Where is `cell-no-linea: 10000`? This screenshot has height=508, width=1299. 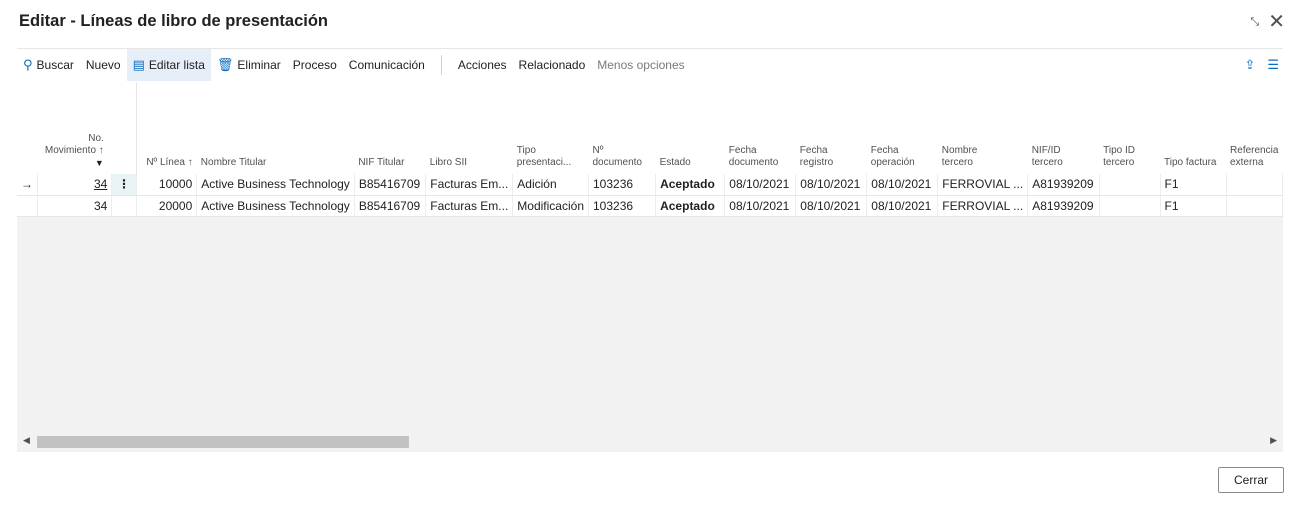 cell-no-linea: 10000 is located at coordinates (167, 185).